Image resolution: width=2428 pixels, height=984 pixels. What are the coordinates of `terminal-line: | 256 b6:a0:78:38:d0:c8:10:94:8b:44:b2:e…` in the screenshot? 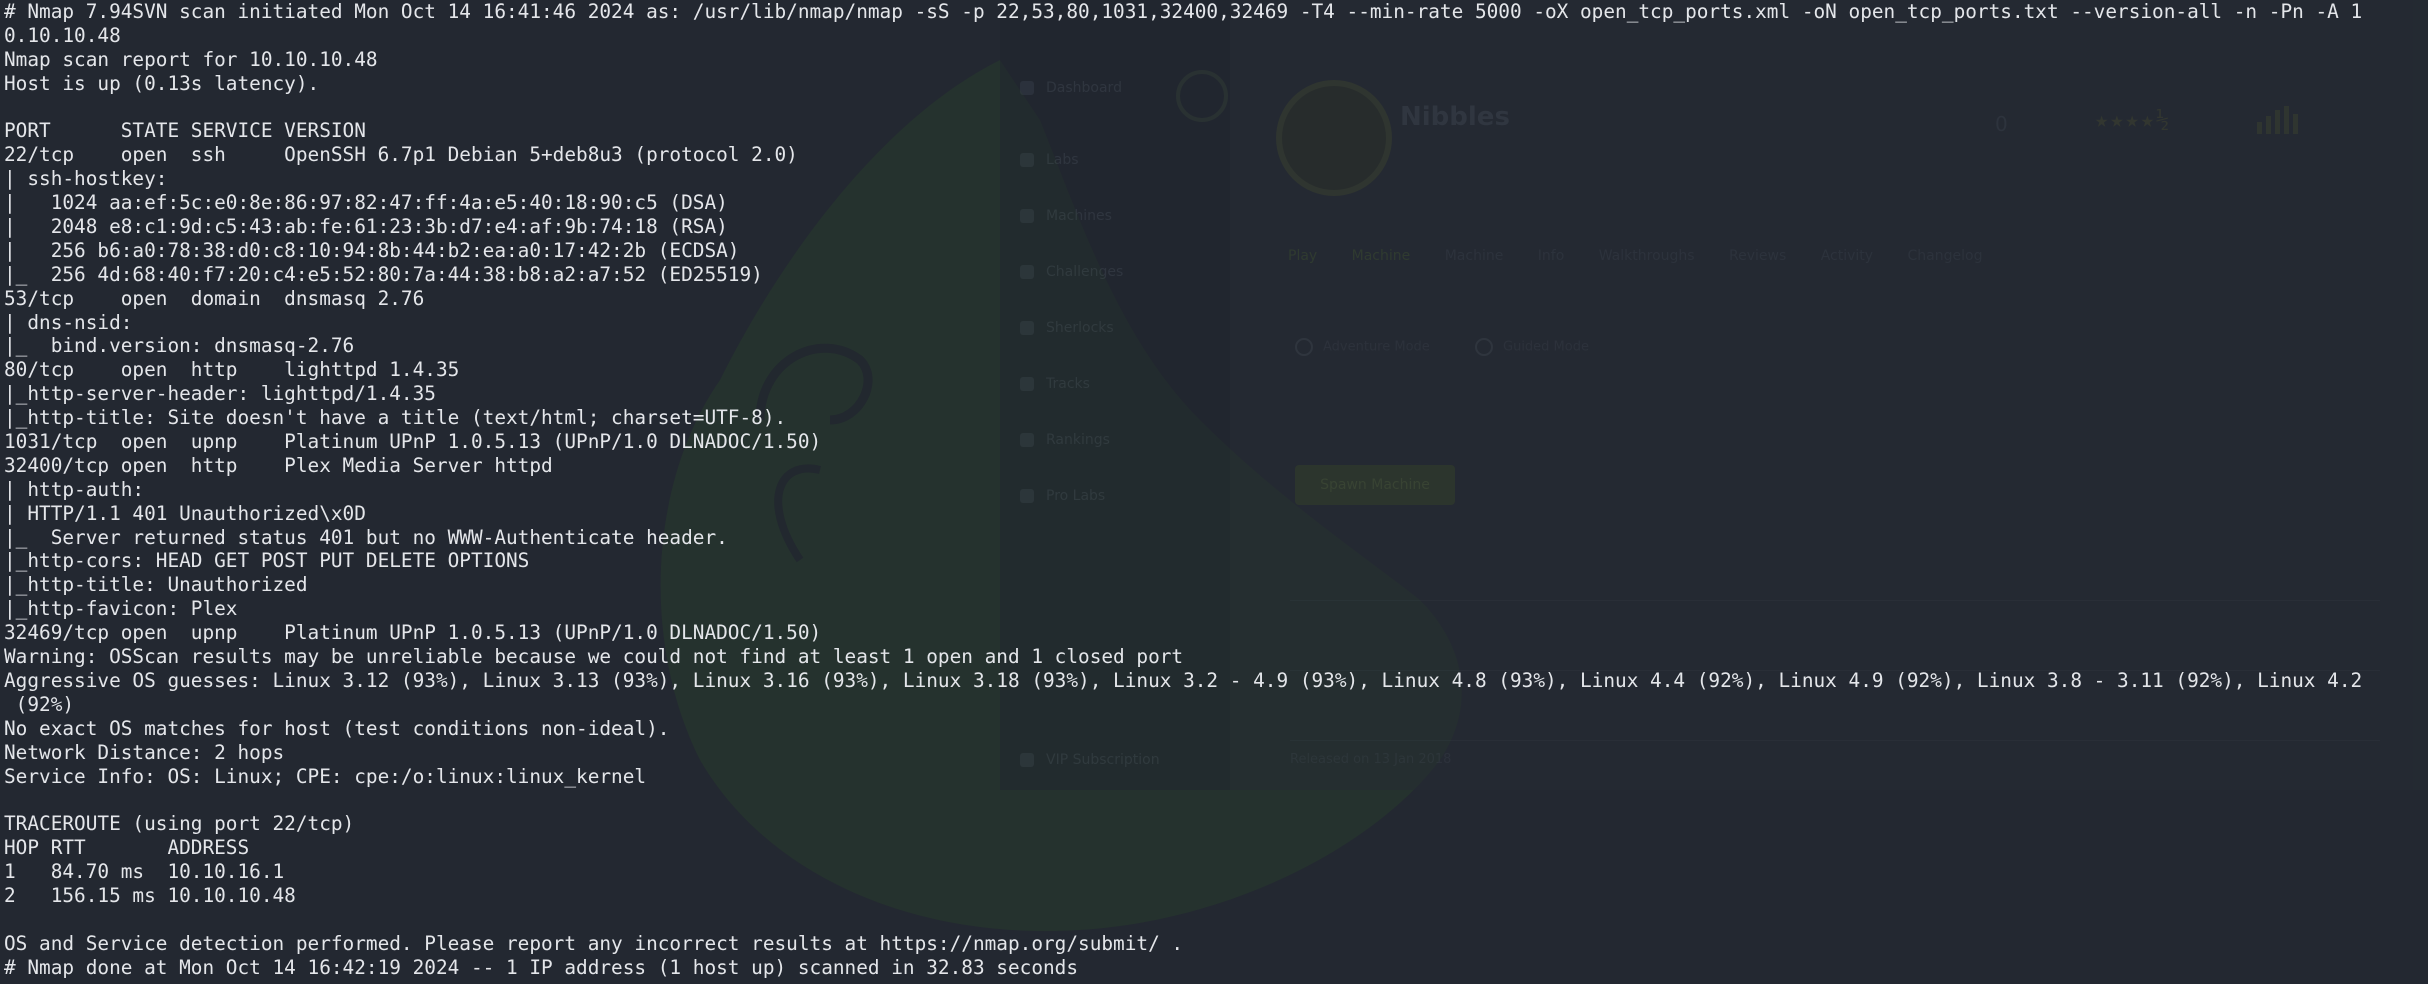 It's located at (372, 250).